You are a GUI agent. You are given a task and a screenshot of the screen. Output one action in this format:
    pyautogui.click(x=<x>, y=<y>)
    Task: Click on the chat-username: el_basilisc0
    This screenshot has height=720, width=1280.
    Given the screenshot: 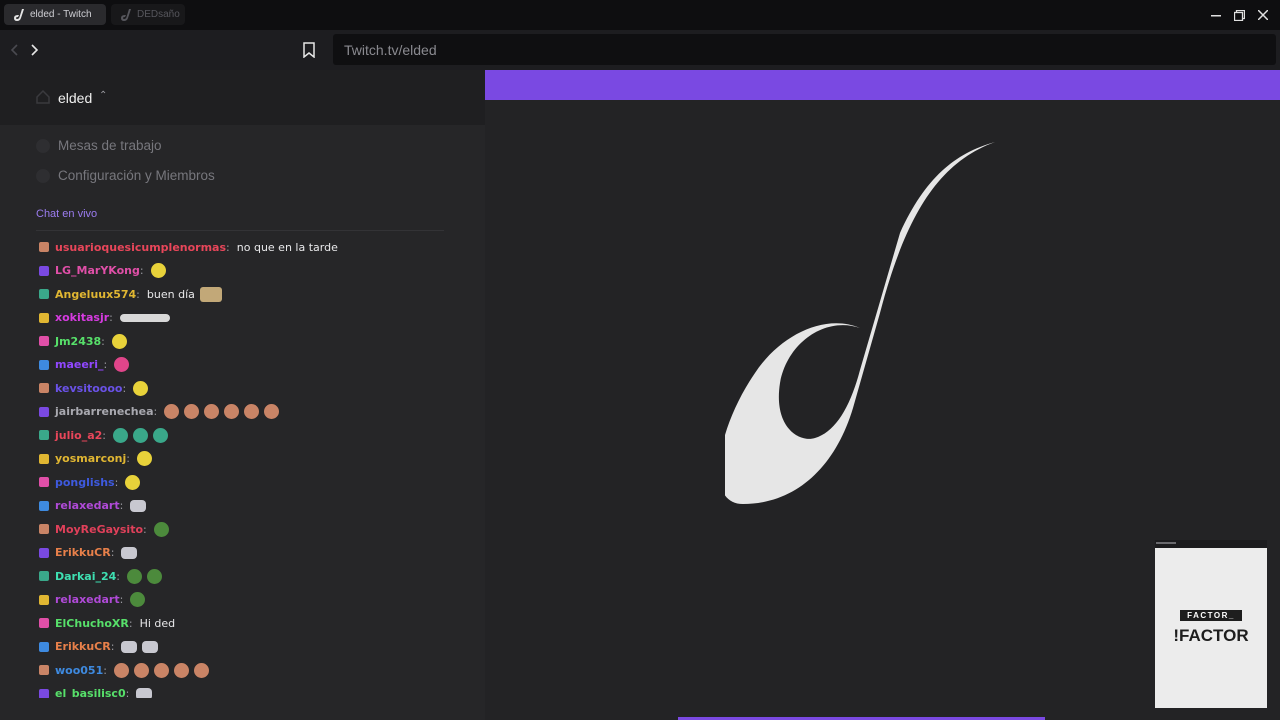 What is the action you would take?
    pyautogui.click(x=90, y=692)
    